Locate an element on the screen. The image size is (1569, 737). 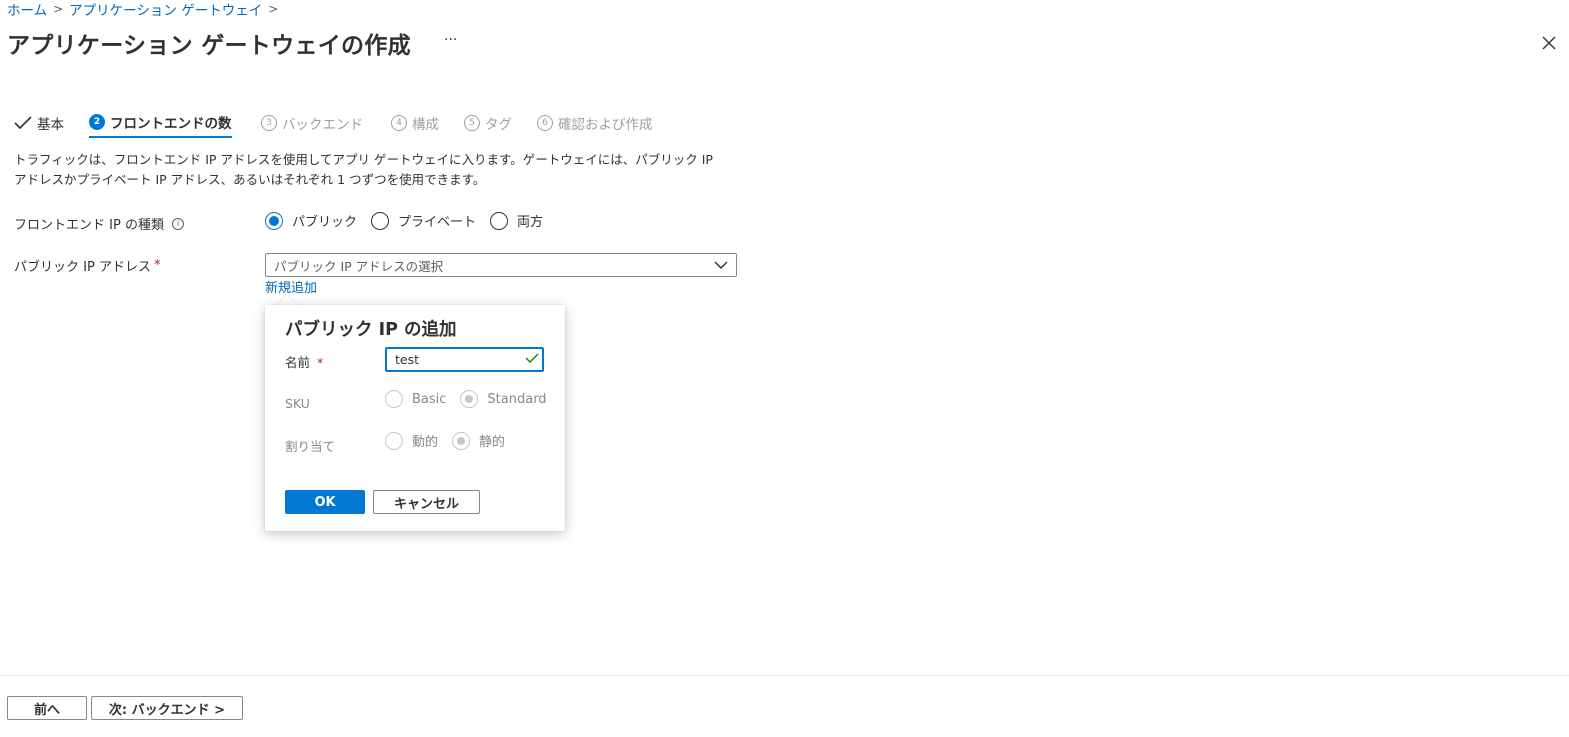
radio-private: プライベート is located at coordinates (423, 220).